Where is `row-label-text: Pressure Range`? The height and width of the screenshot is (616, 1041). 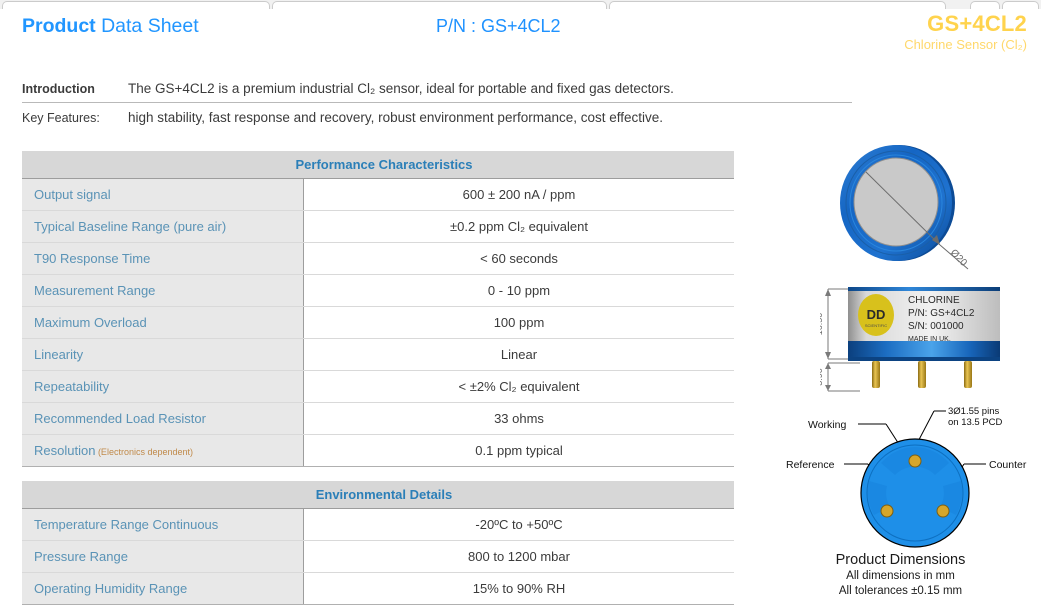 row-label-text: Pressure Range is located at coordinates (81, 556).